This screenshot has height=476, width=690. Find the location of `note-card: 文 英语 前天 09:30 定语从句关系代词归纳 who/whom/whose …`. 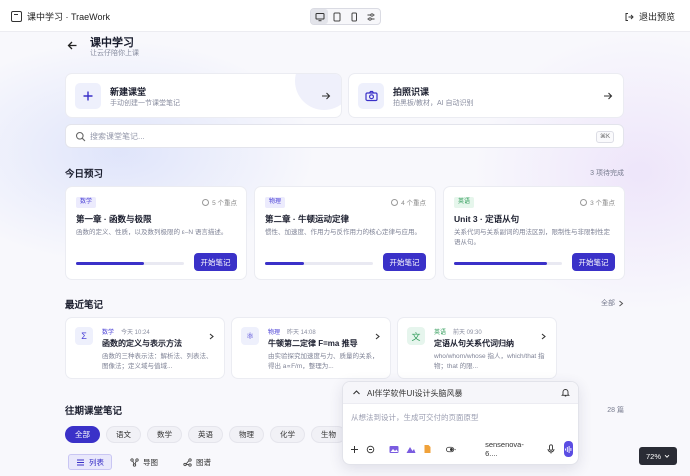

note-card: 文 英语 前天 09:30 定语从句关系代词归纳 who/whom/whose … is located at coordinates (477, 348).